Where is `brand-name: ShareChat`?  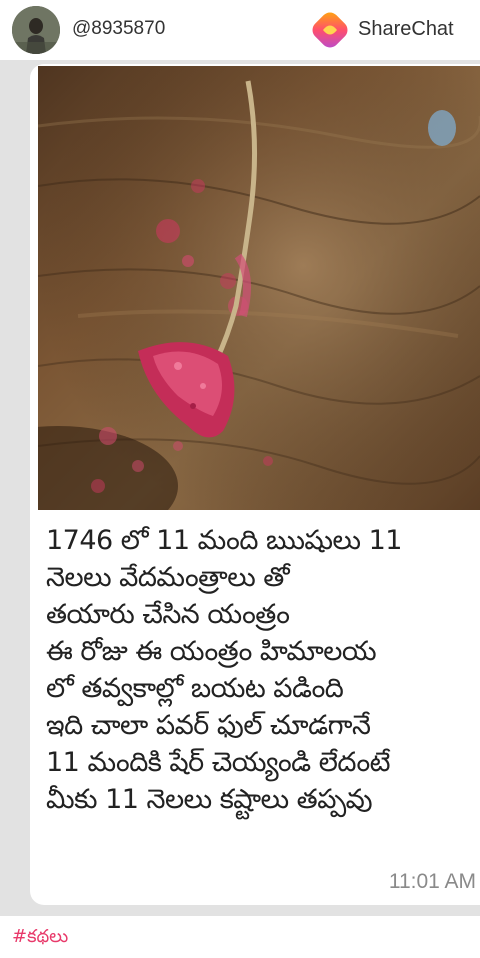 brand-name: ShareChat is located at coordinates (406, 29).